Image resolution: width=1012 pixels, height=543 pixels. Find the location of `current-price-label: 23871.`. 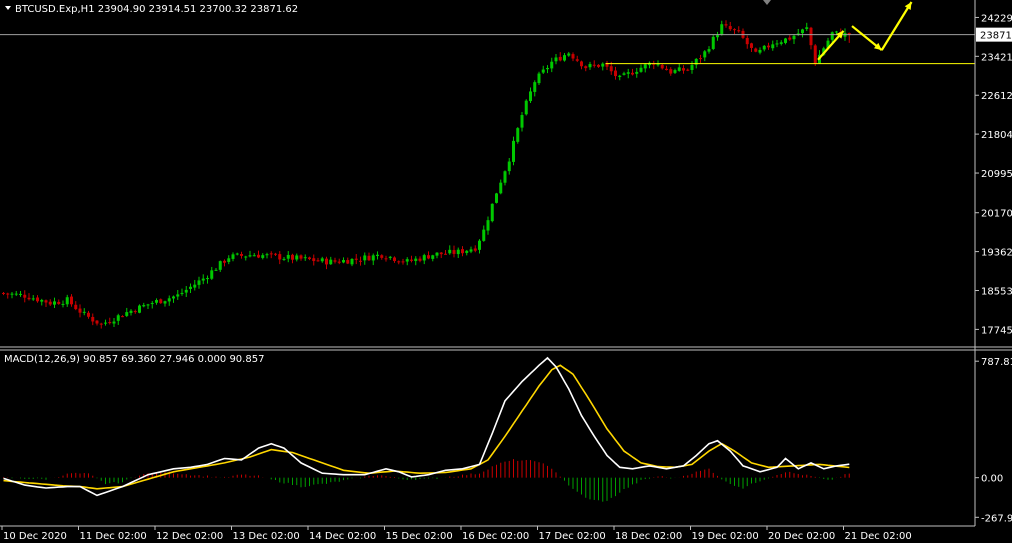

current-price-label: 23871. is located at coordinates (996, 36).